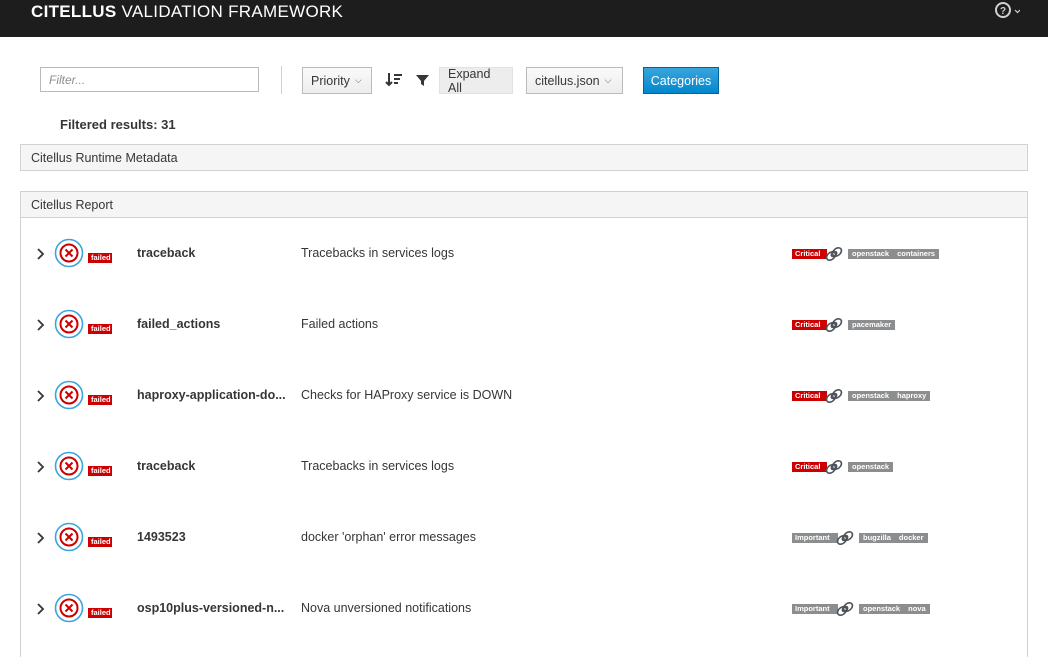 This screenshot has width=1048, height=657. I want to click on panel-title: Citellus Report, so click(72, 205).